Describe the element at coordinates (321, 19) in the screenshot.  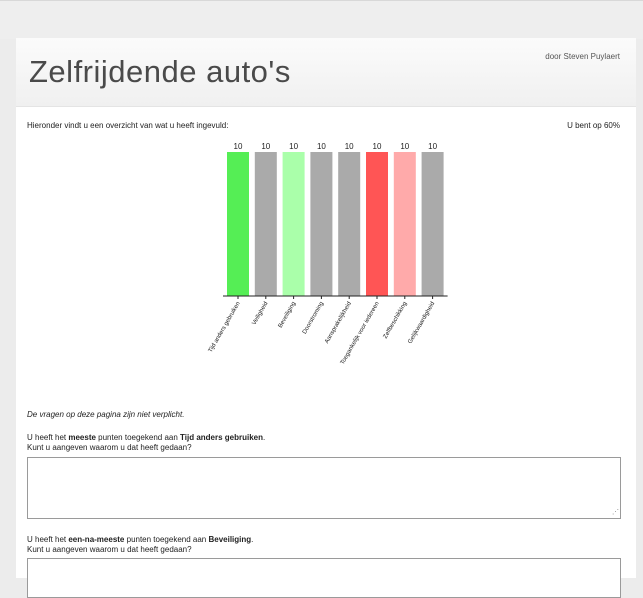
I see `top-band` at that location.